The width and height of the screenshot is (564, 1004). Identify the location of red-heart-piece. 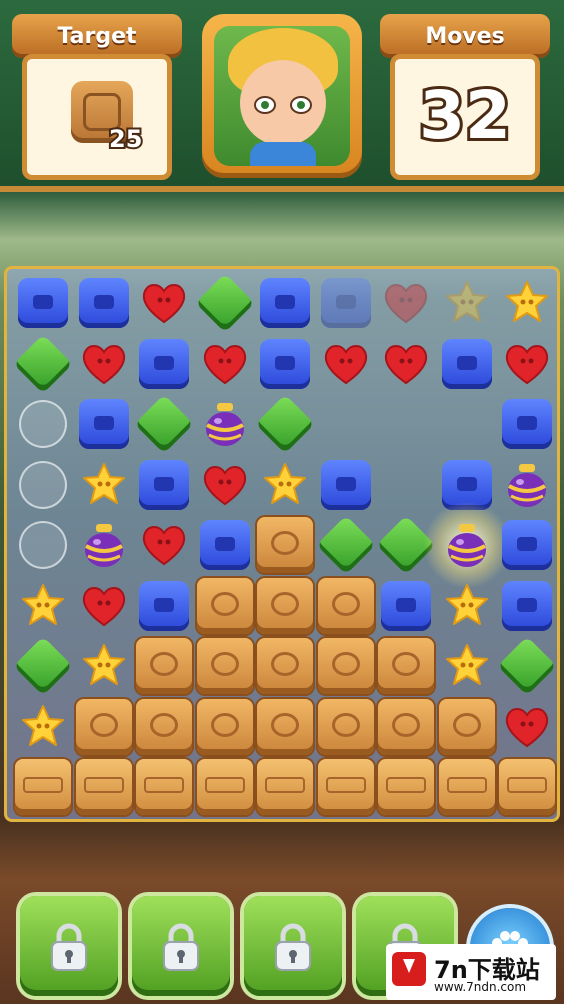
(406, 303).